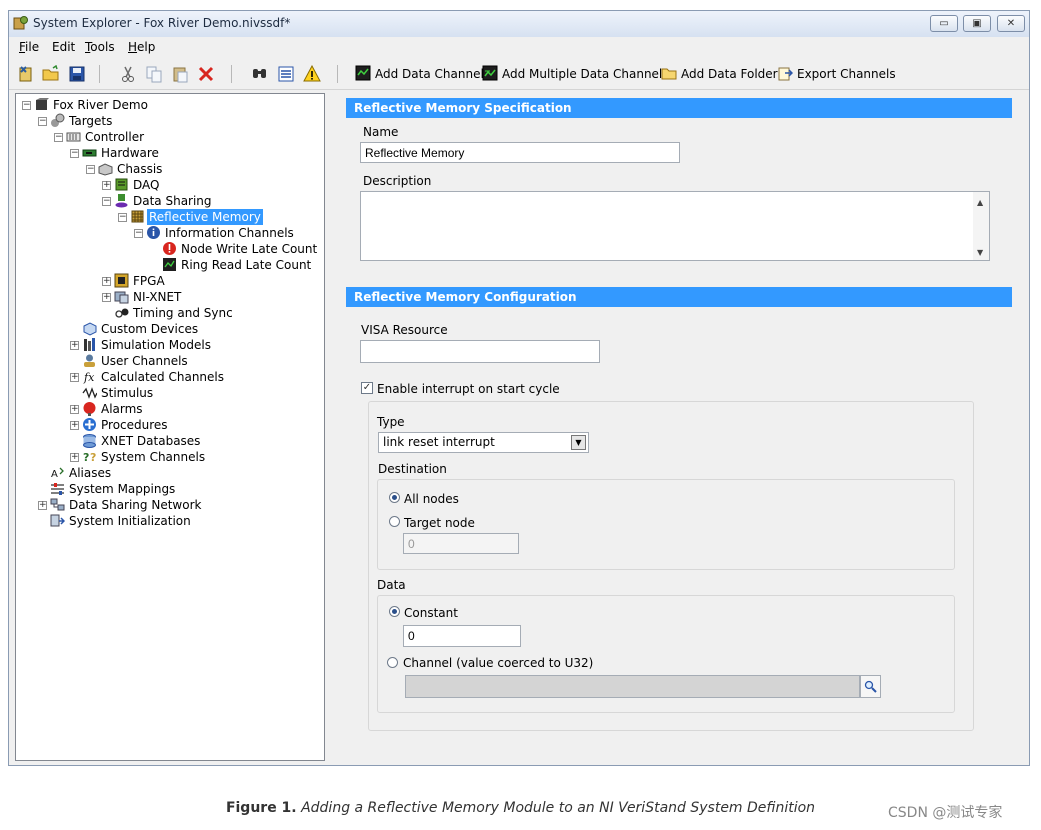  I want to click on magnifier-icon, so click(870, 686).